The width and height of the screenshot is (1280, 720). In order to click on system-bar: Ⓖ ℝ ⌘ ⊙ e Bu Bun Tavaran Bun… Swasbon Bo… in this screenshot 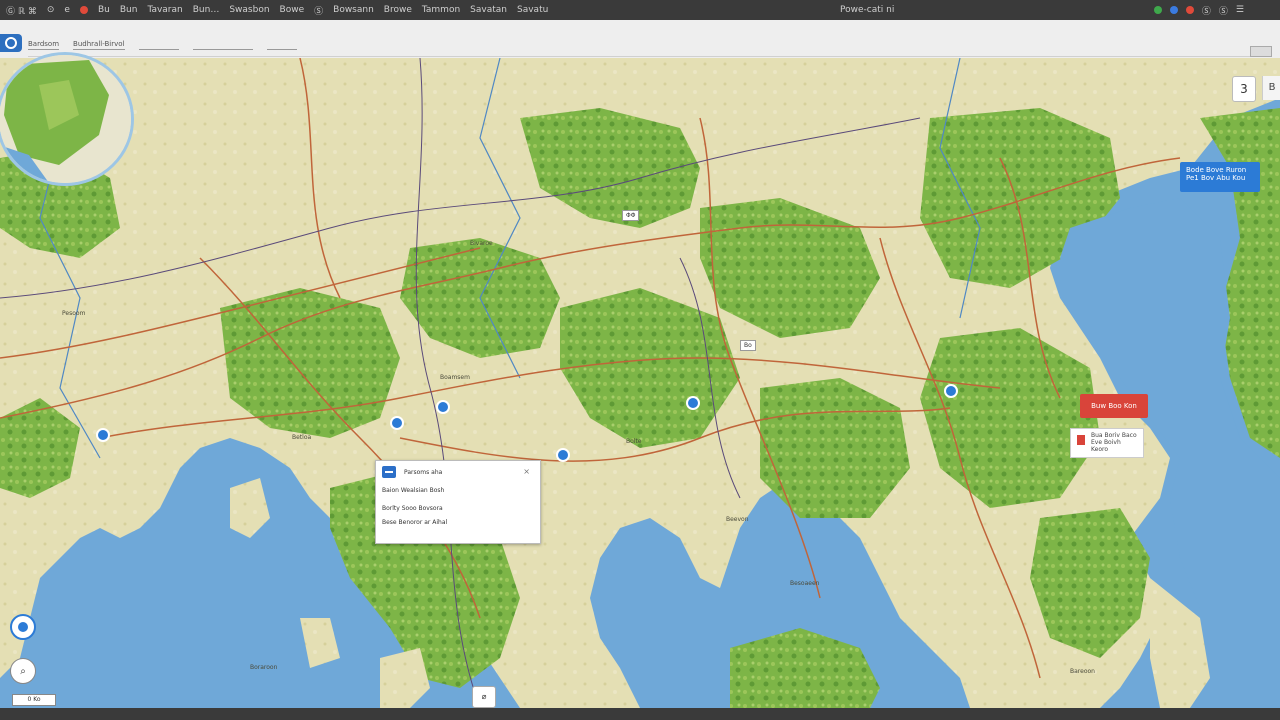, I will do `click(640, 10)`.